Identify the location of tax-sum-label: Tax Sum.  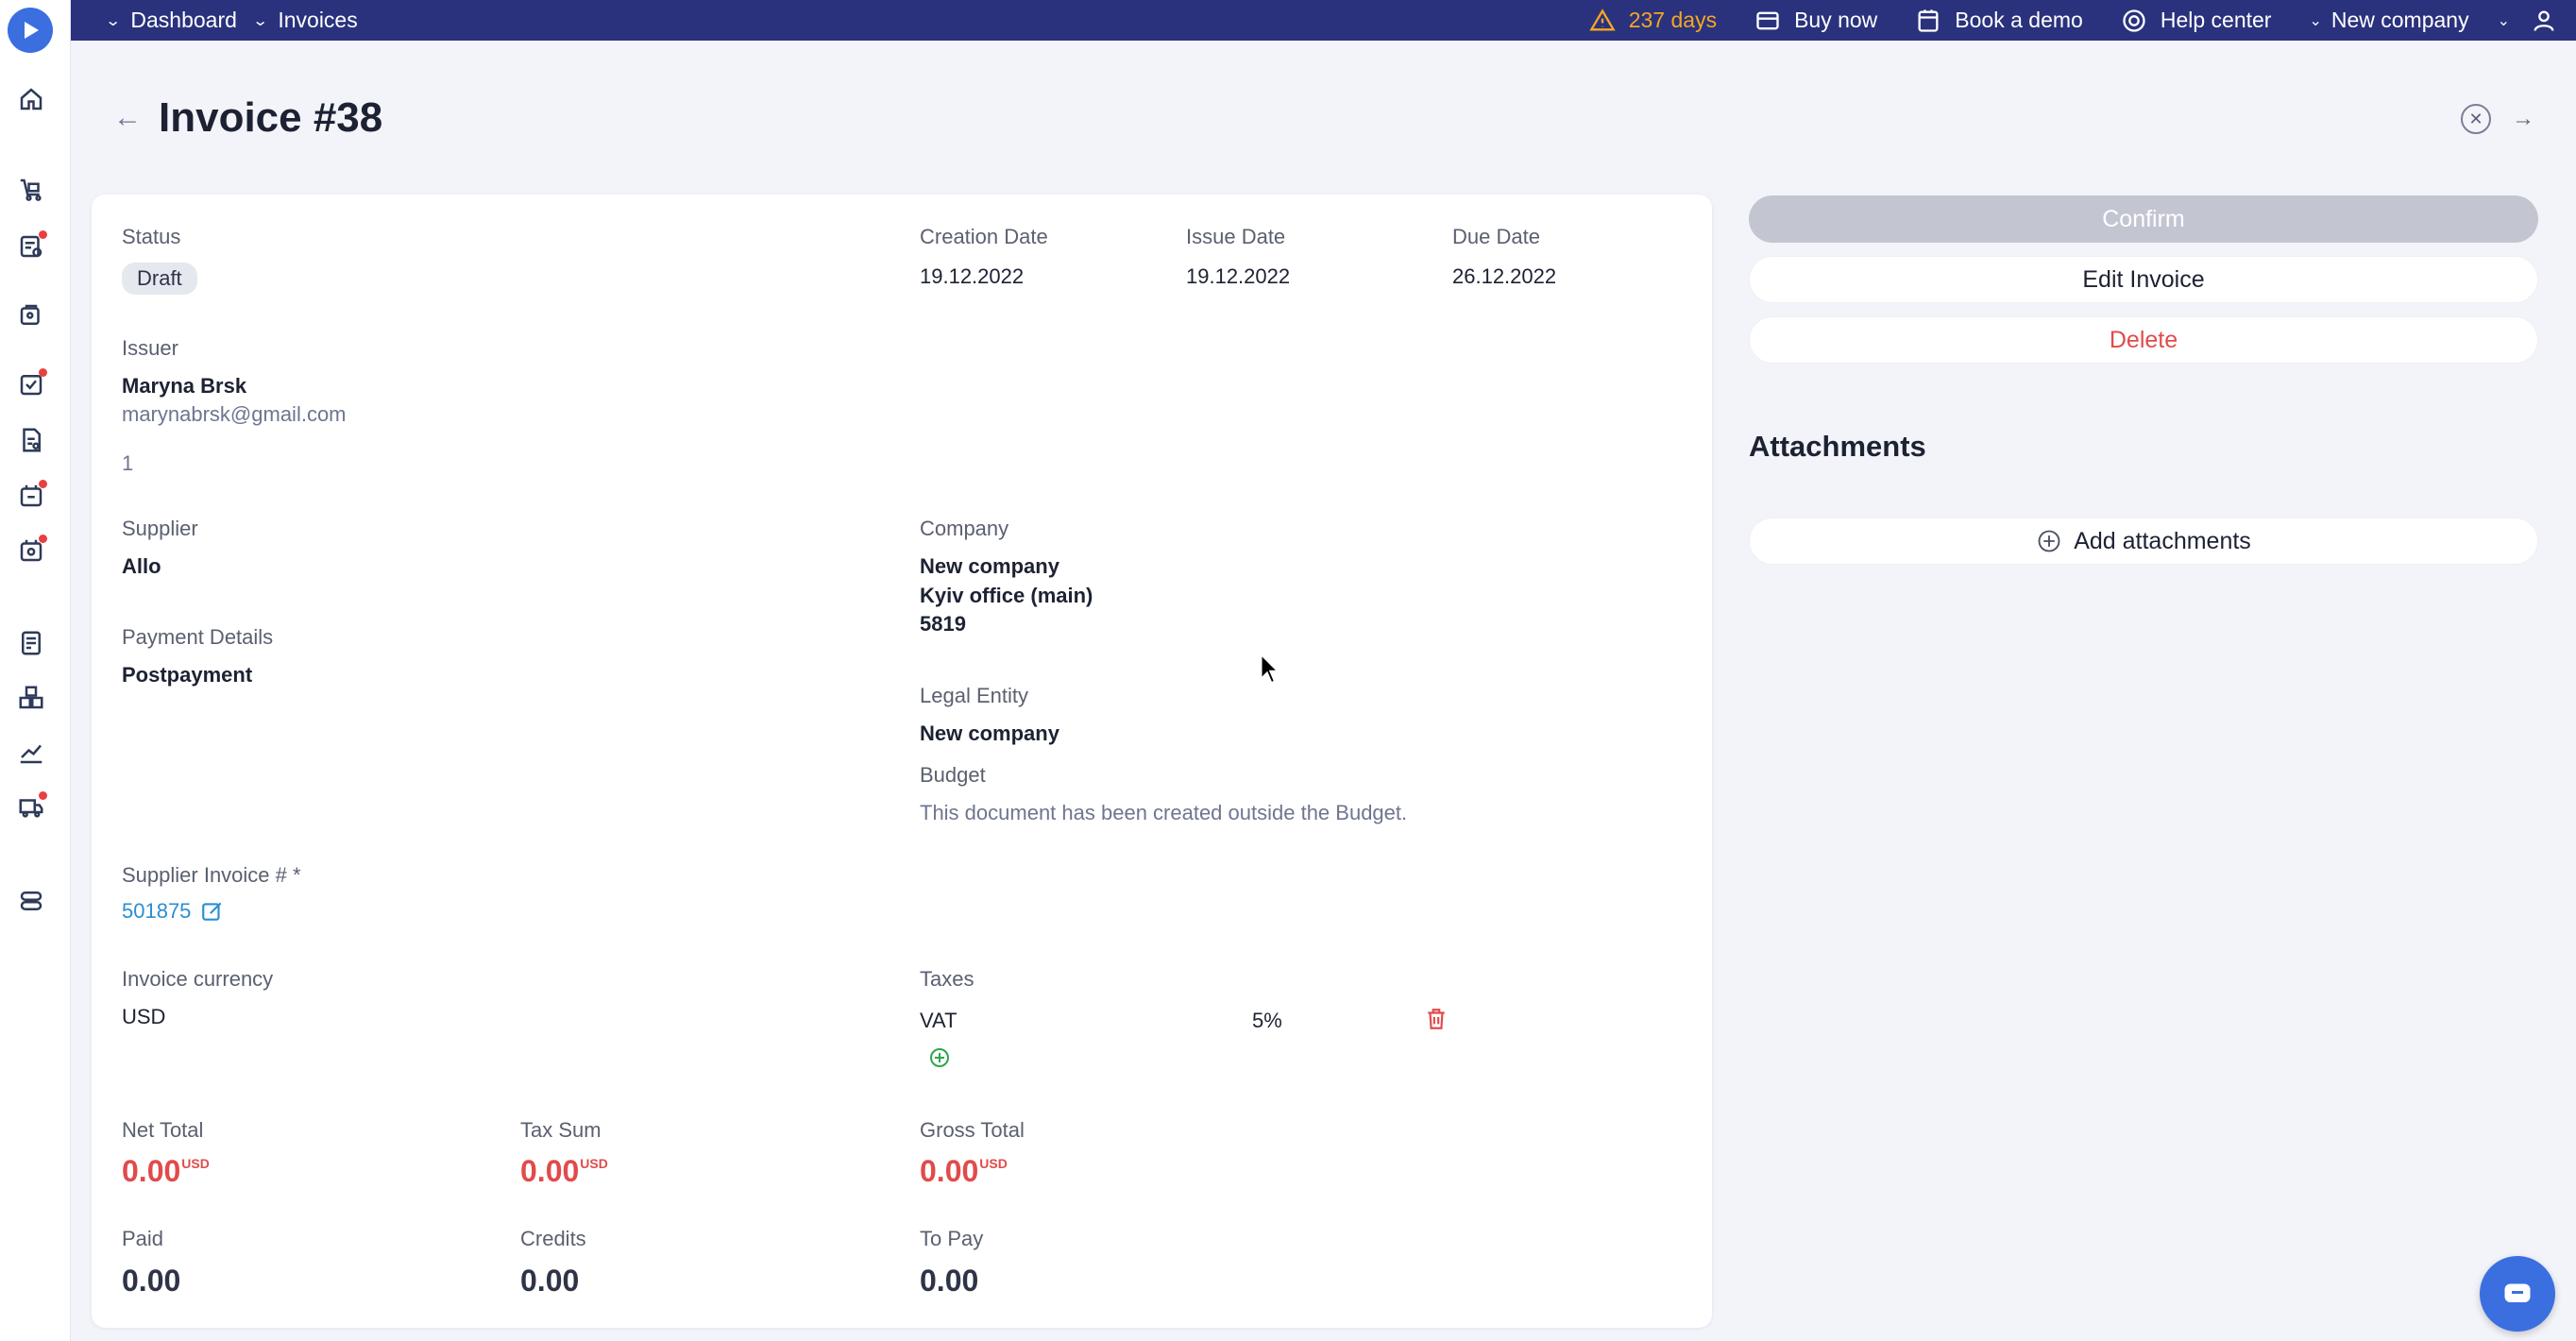
(561, 1130).